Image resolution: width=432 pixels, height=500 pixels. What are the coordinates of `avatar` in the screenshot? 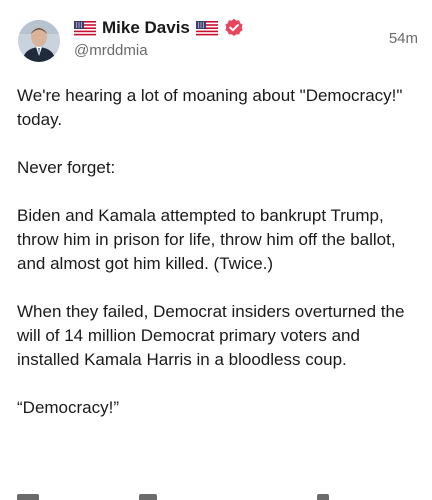 It's located at (39, 41).